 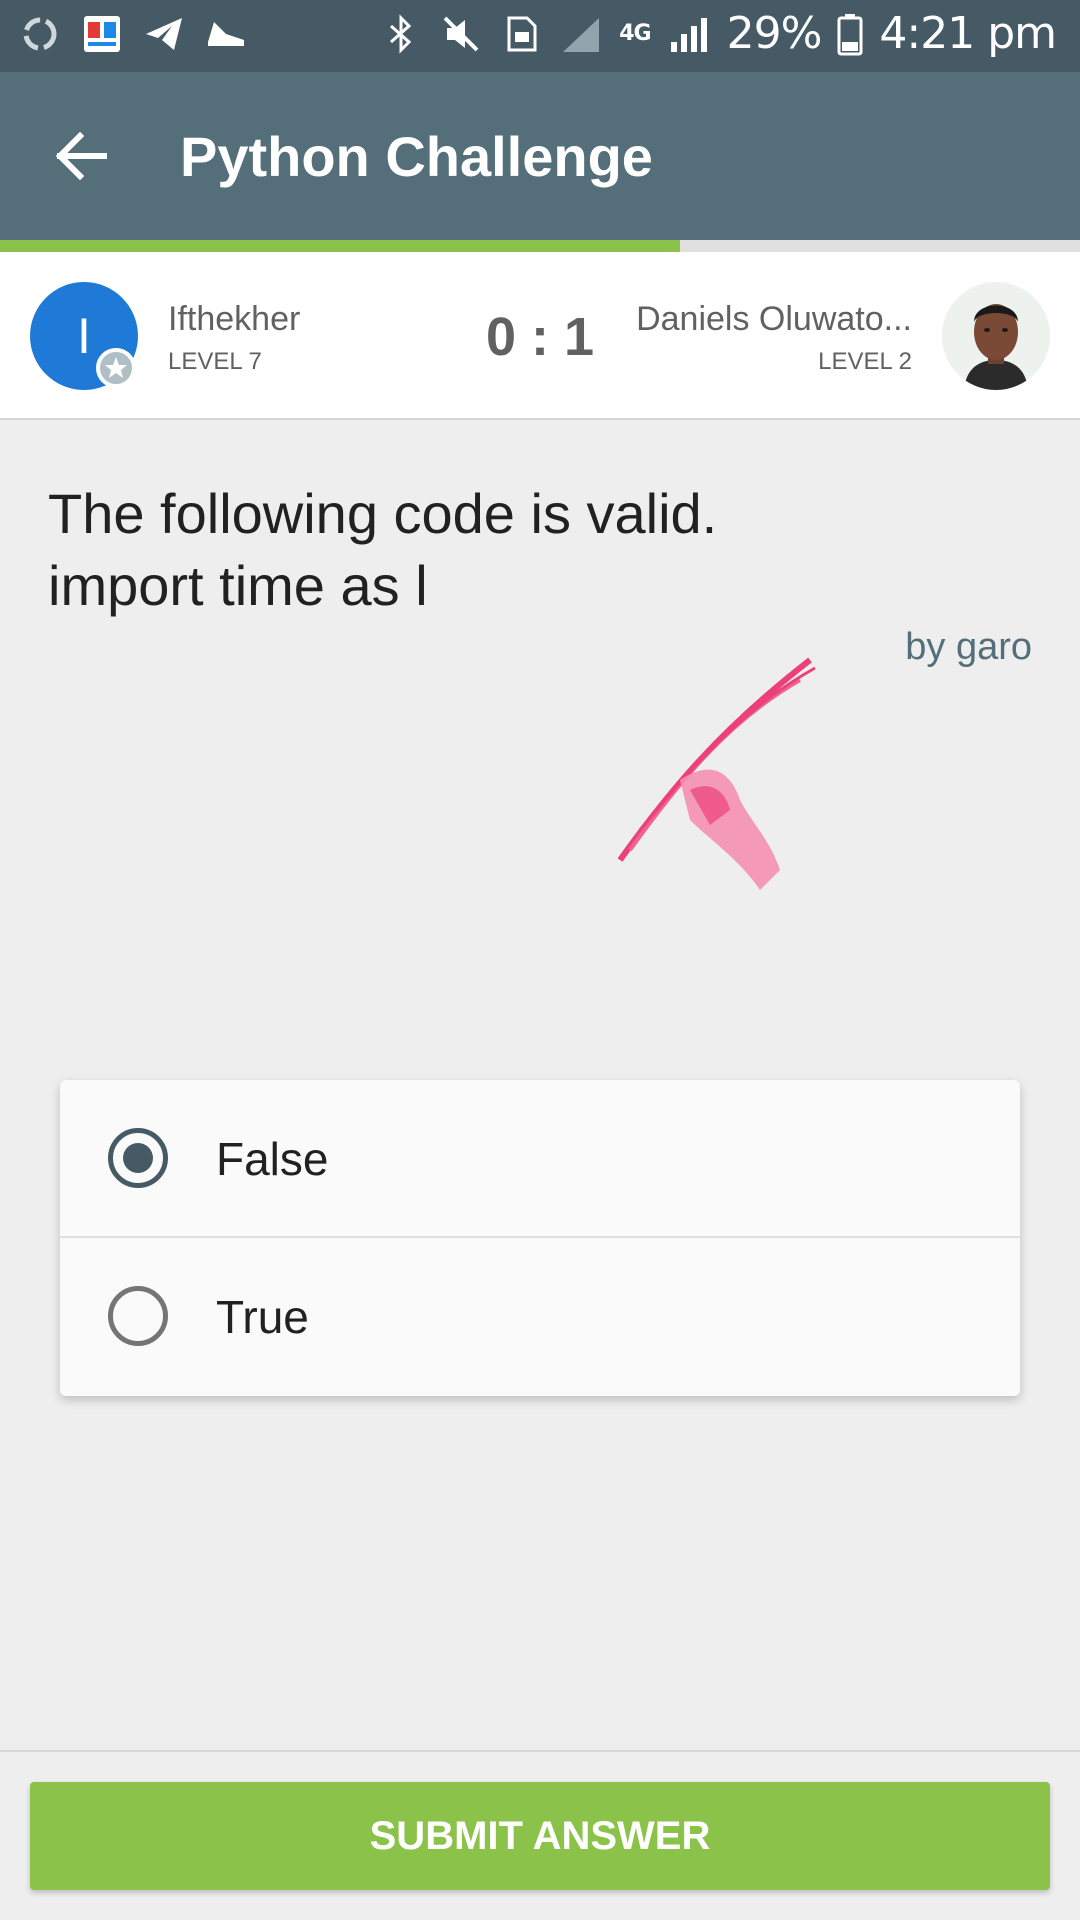 I want to click on radio-dot, so click(x=138, y=1158).